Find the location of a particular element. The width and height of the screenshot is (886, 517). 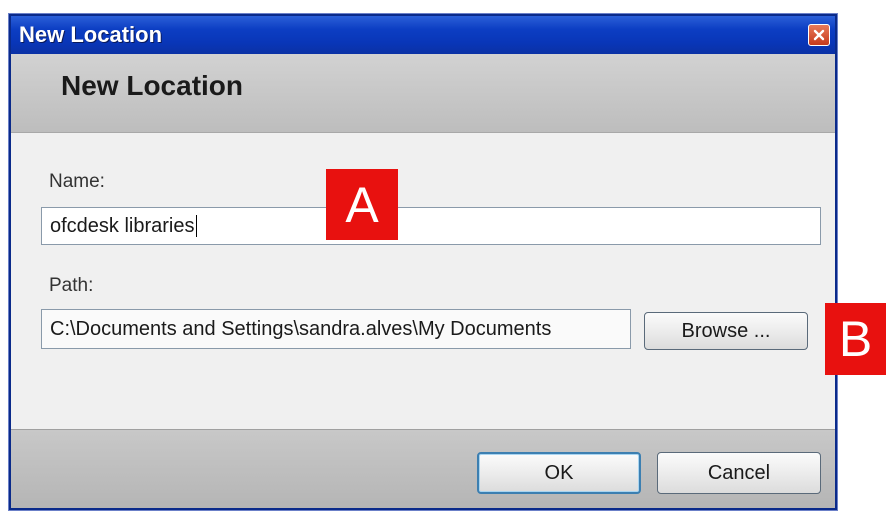

page-title: New Location is located at coordinates (152, 85).